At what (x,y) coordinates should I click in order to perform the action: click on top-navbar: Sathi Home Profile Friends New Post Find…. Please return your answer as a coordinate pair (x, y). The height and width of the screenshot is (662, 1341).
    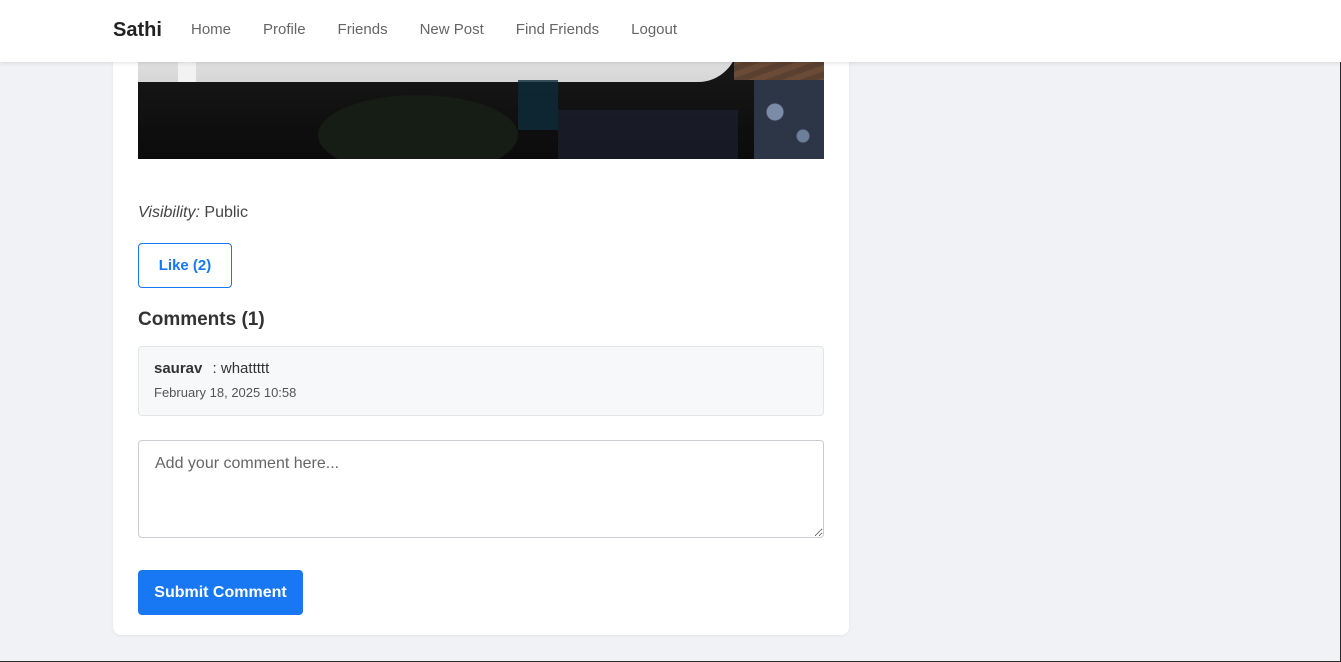
    Looking at the image, I should click on (670, 31).